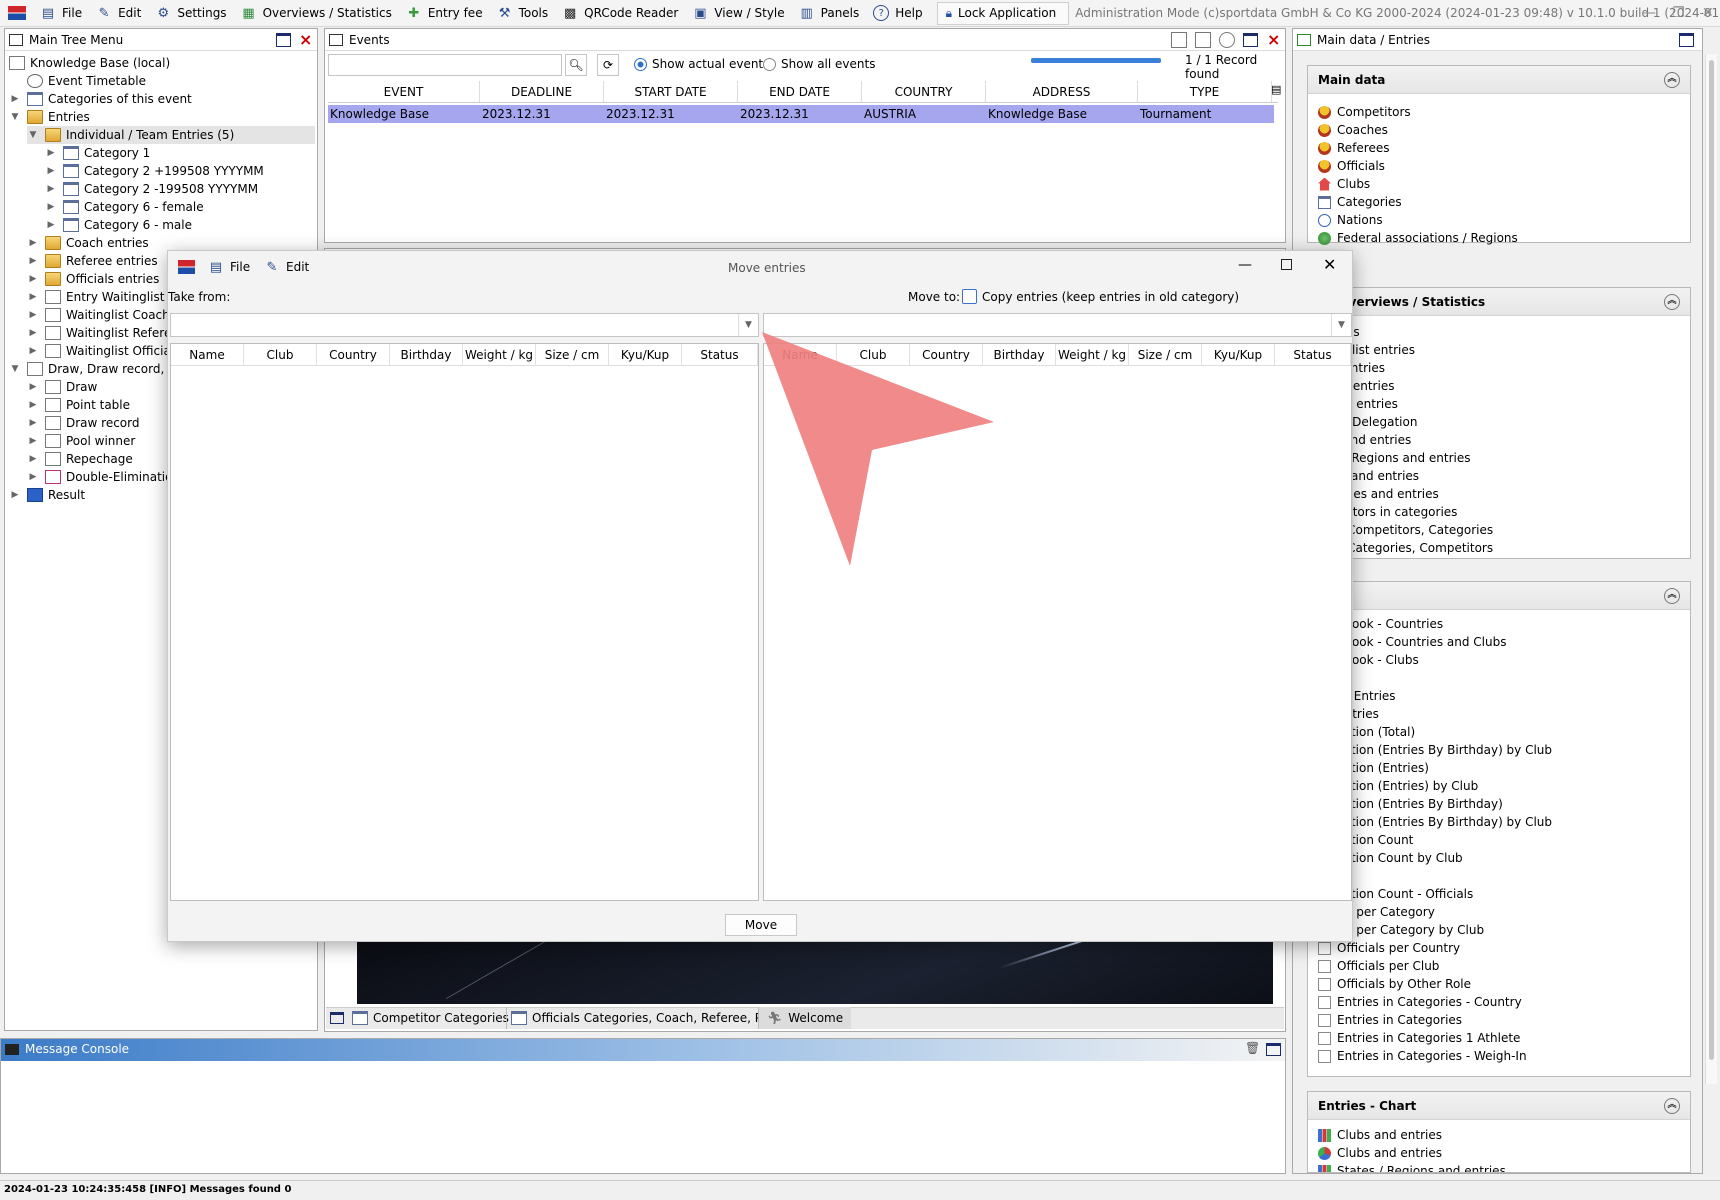  I want to click on col-kyu: Kyu/Kup, so click(645, 354).